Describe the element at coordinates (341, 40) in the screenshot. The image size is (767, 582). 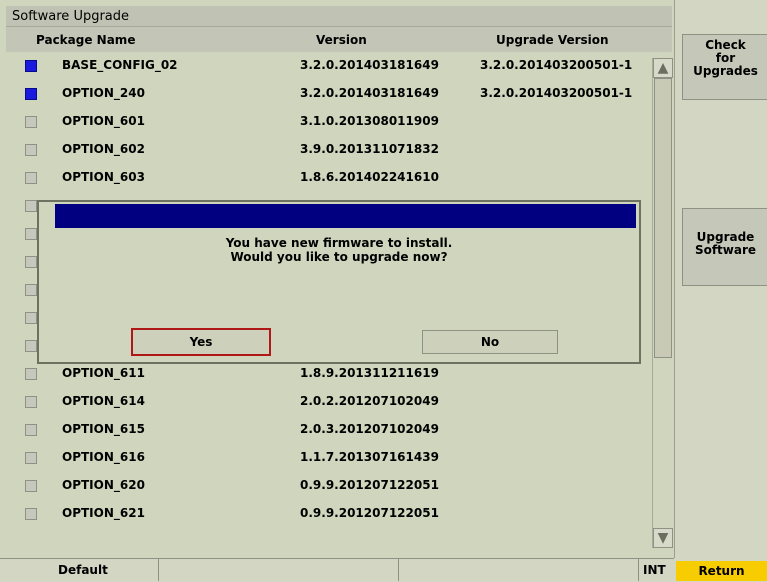
I see `column-header-version: Version` at that location.